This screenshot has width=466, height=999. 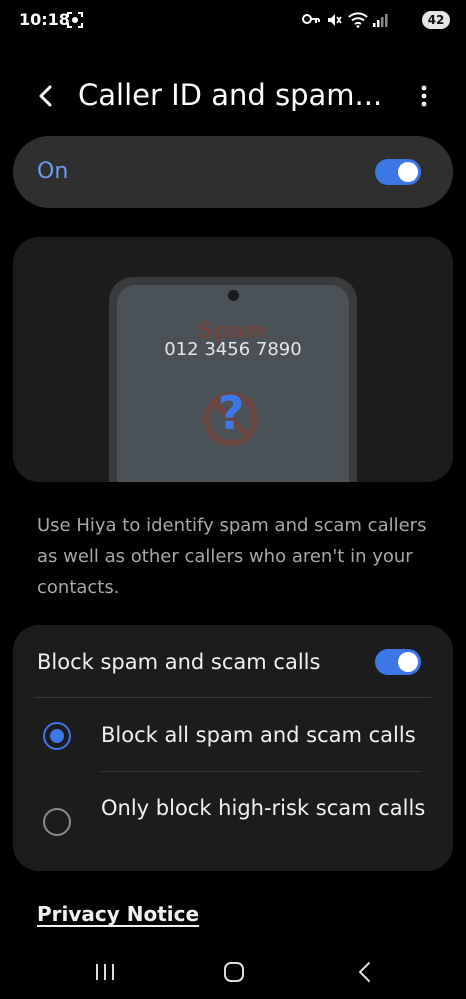 I want to click on status-icons: 42, so click(x=375, y=20).